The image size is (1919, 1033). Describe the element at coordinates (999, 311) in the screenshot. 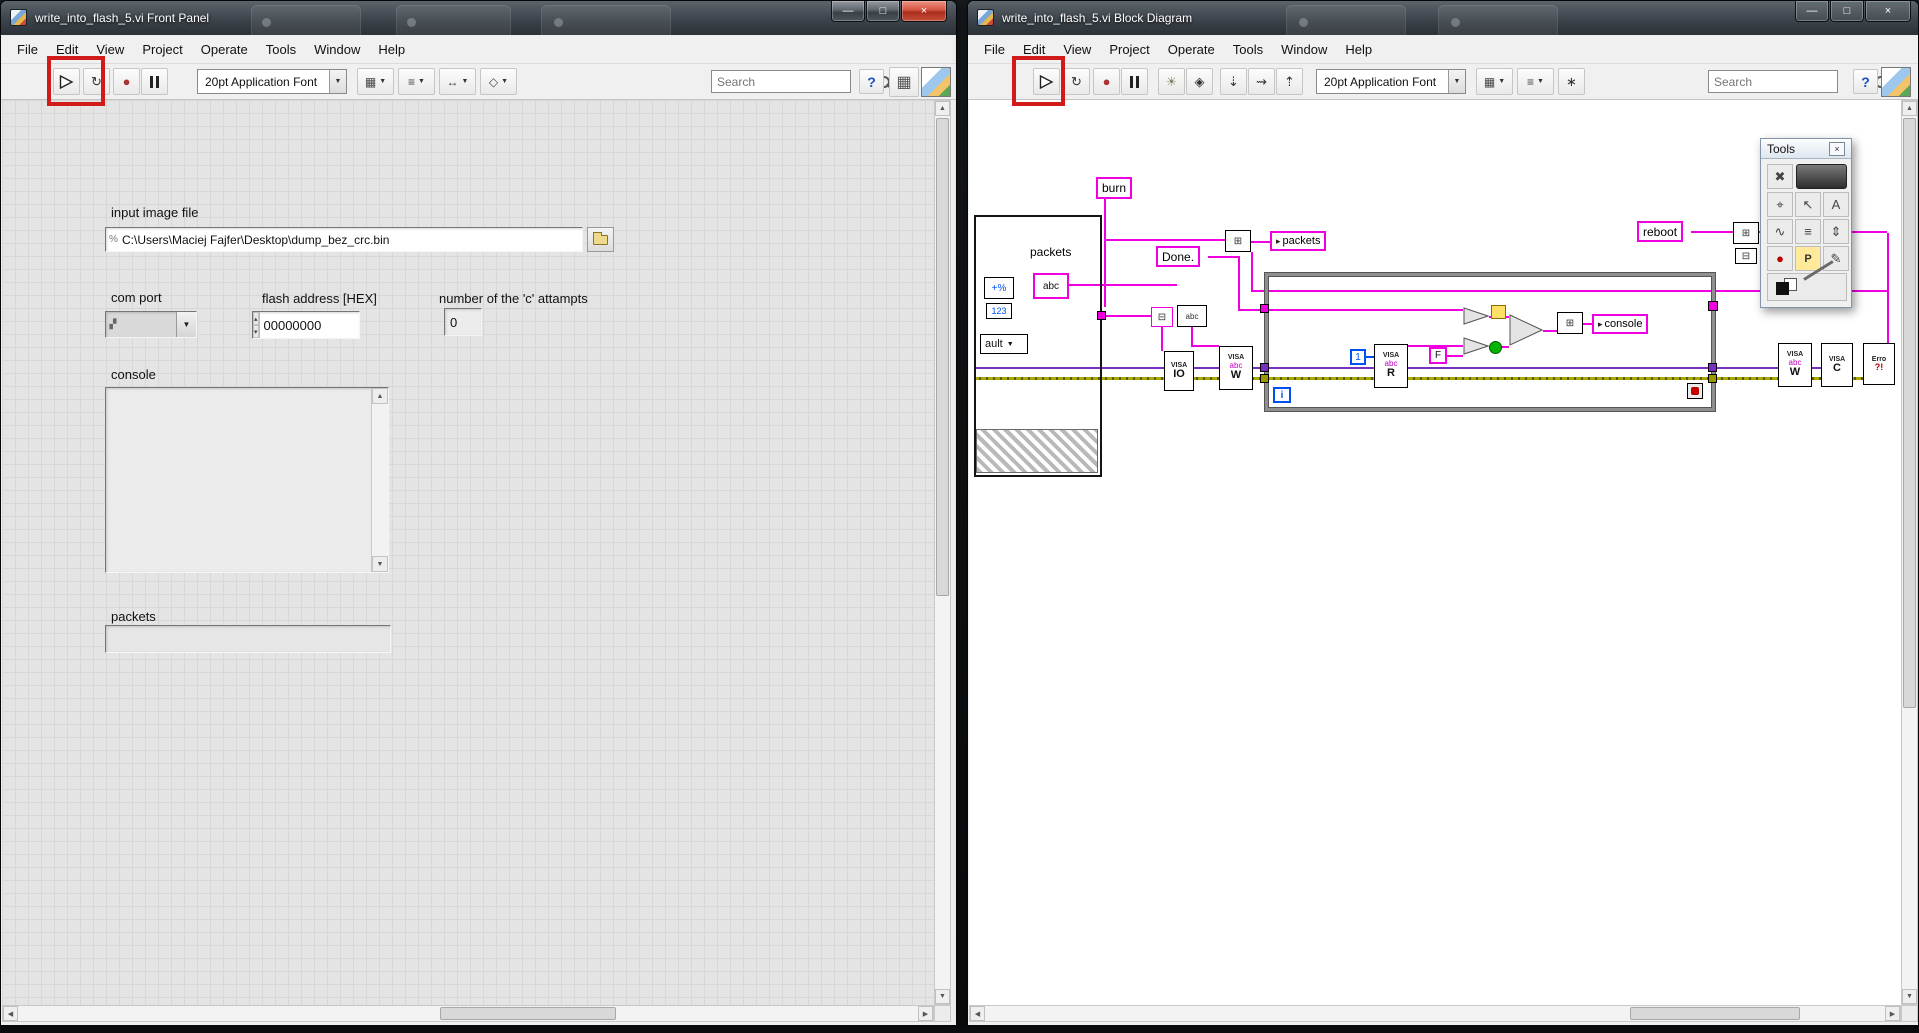

I see `numeric-constant: 123` at that location.